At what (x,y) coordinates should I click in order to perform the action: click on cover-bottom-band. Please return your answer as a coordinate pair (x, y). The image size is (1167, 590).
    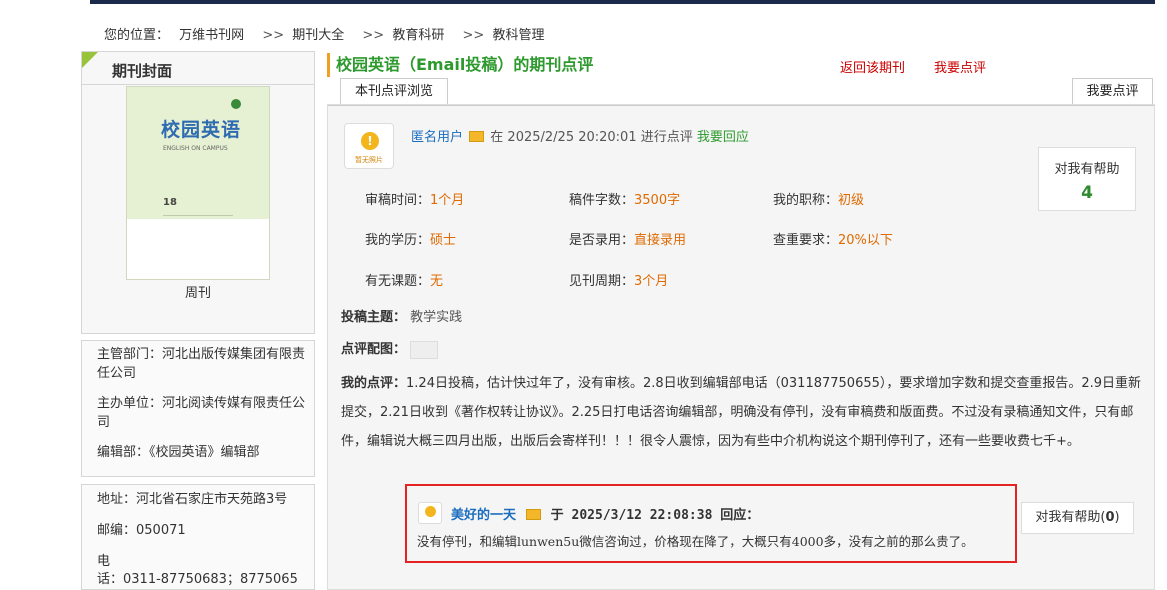
    Looking at the image, I should click on (198, 249).